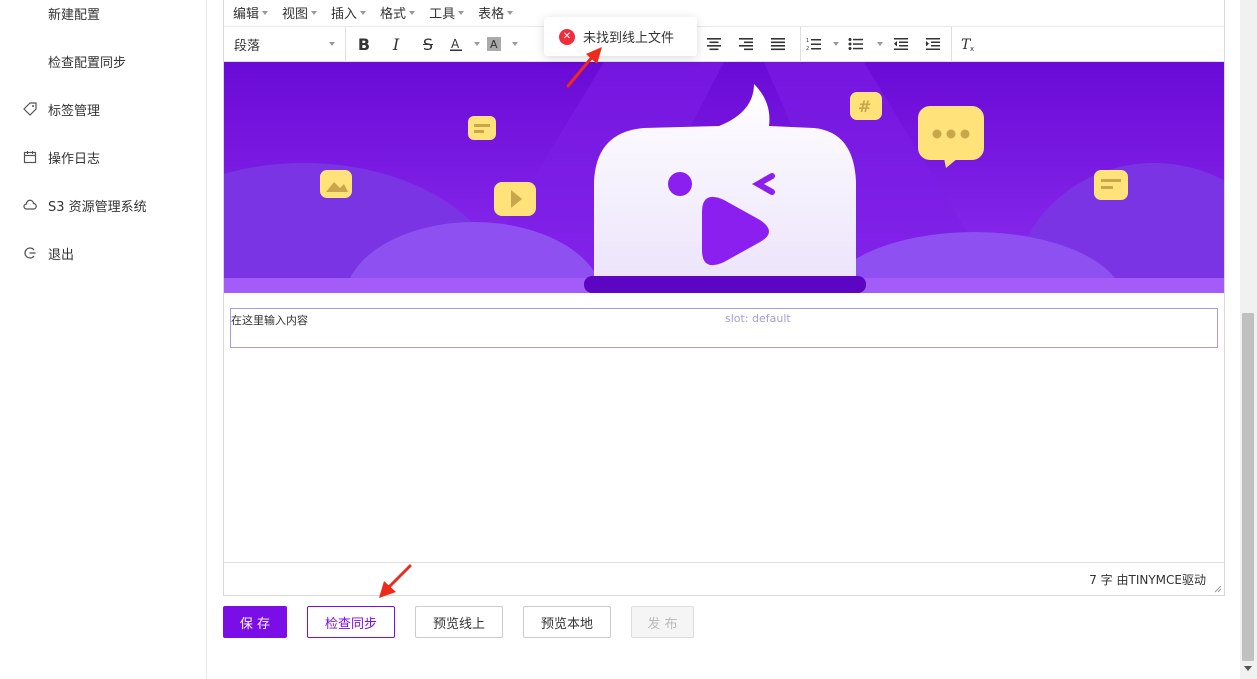  I want to click on clear-format-icon: Tx, so click(968, 44).